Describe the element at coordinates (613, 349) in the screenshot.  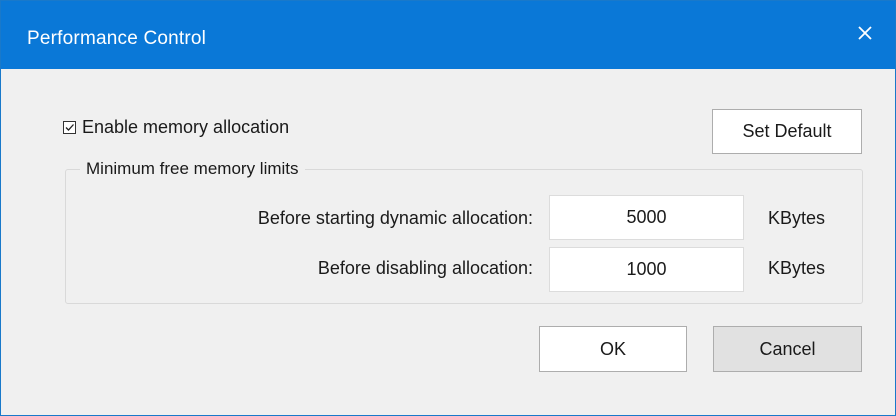
I see `ok-button: OK` at that location.